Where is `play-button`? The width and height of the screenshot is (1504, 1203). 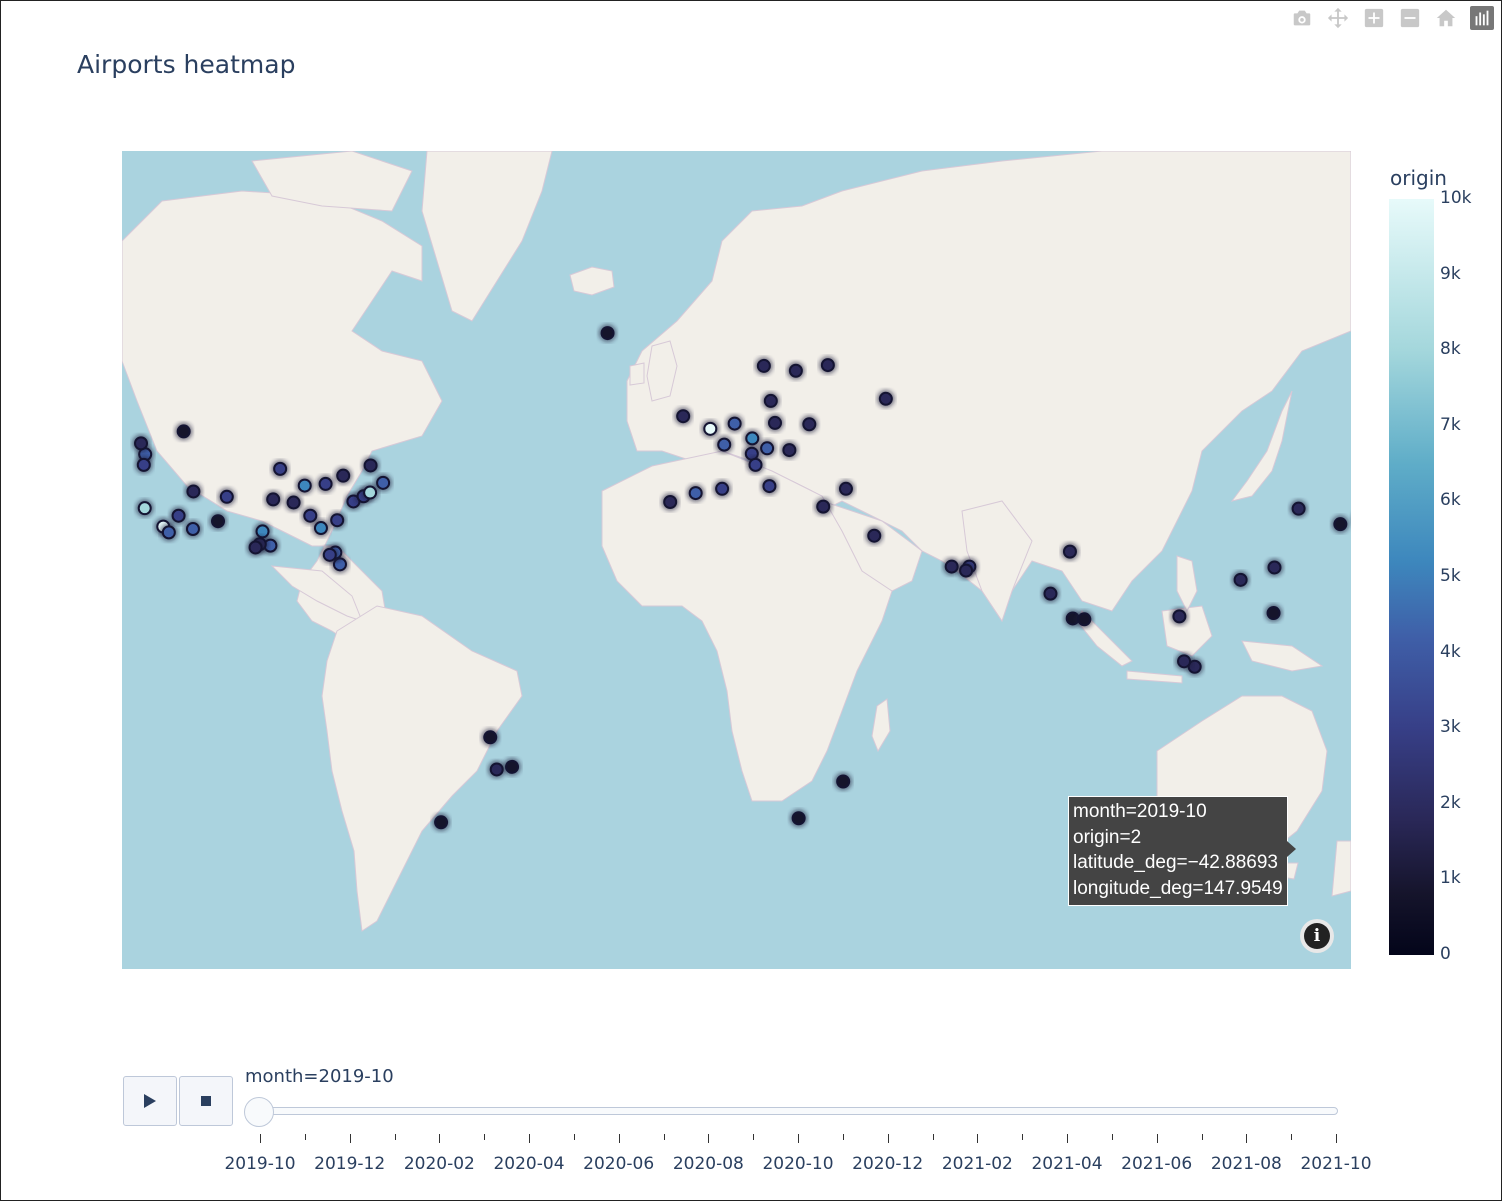 play-button is located at coordinates (150, 1101).